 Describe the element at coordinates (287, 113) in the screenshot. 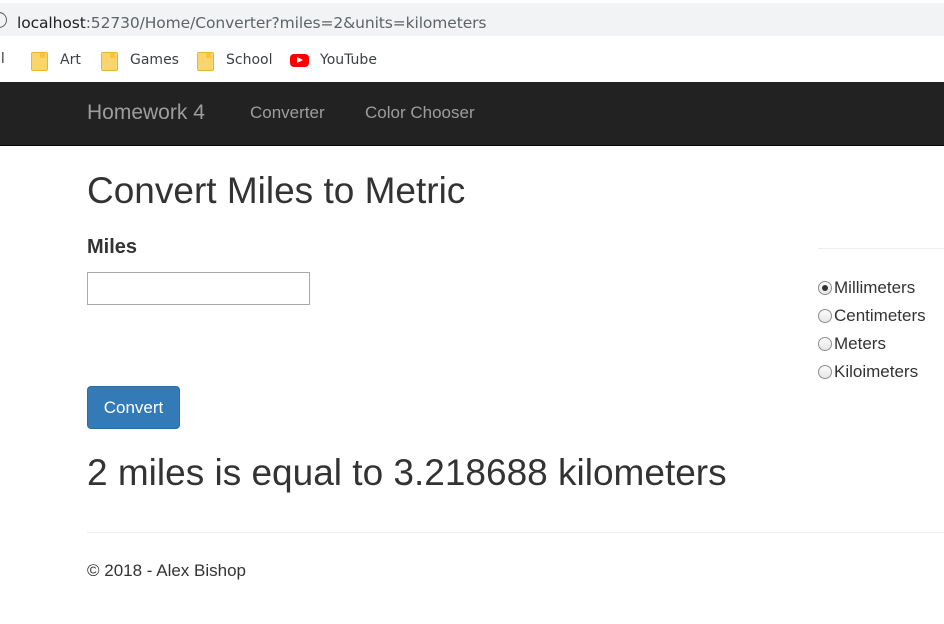

I see `nav-link-converter: Converter` at that location.